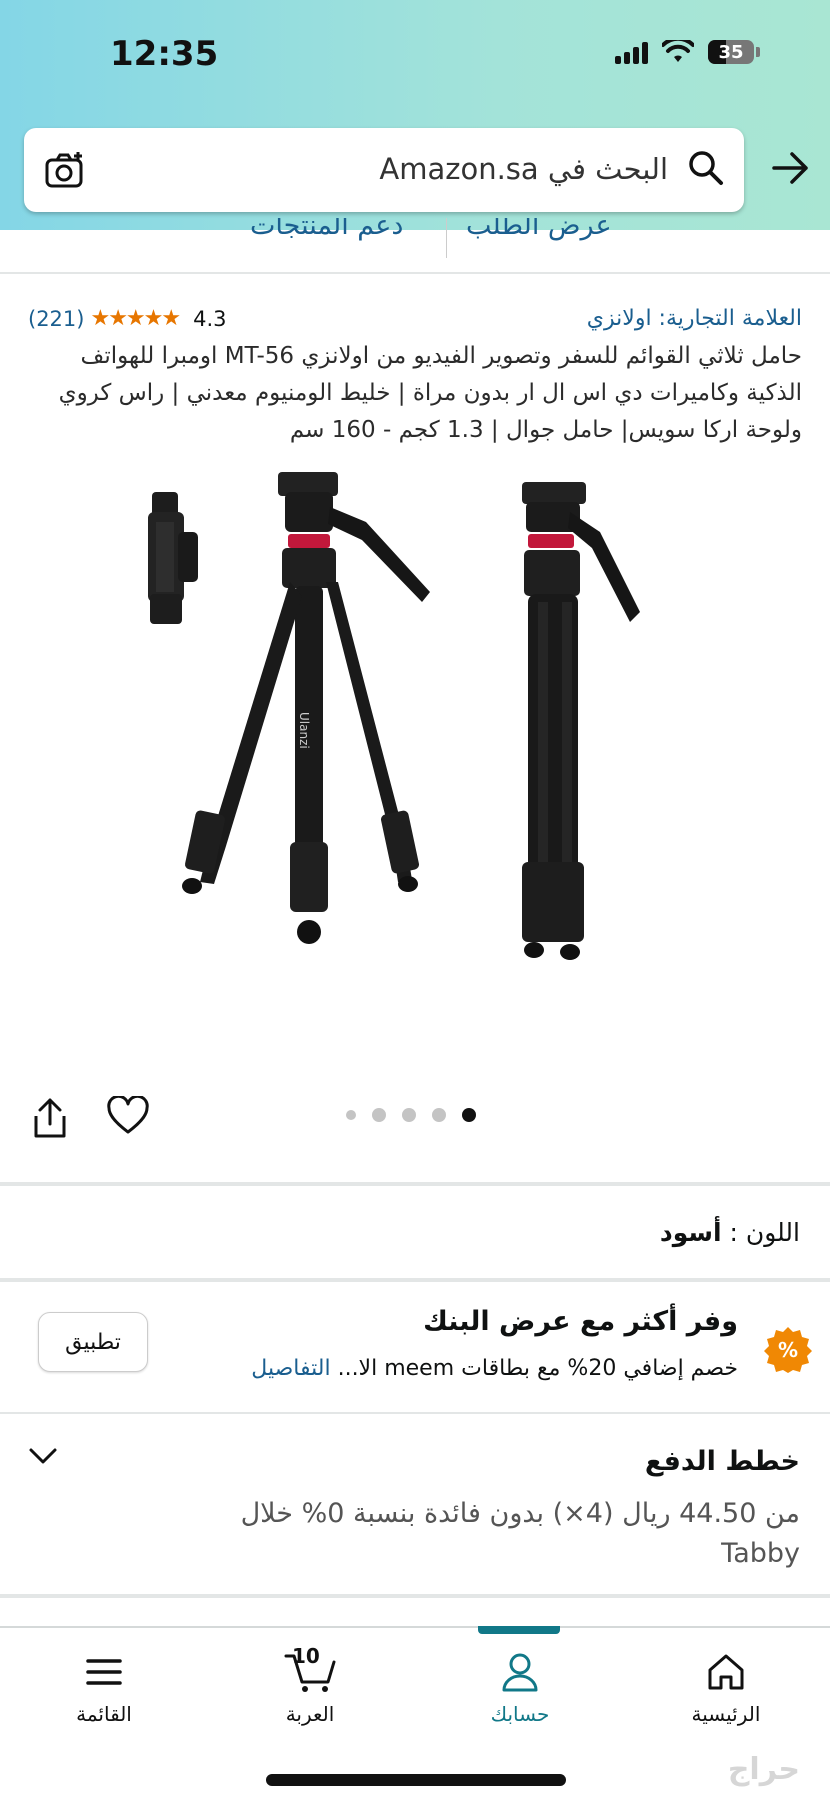  Describe the element at coordinates (104, 1672) in the screenshot. I see `menu-icon` at that location.